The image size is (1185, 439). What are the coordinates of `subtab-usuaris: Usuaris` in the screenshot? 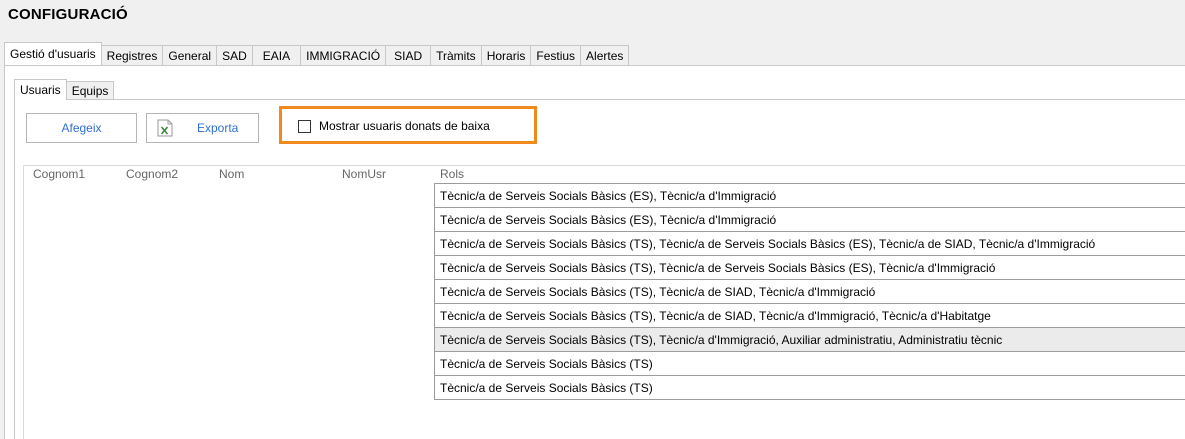 It's located at (40, 89).